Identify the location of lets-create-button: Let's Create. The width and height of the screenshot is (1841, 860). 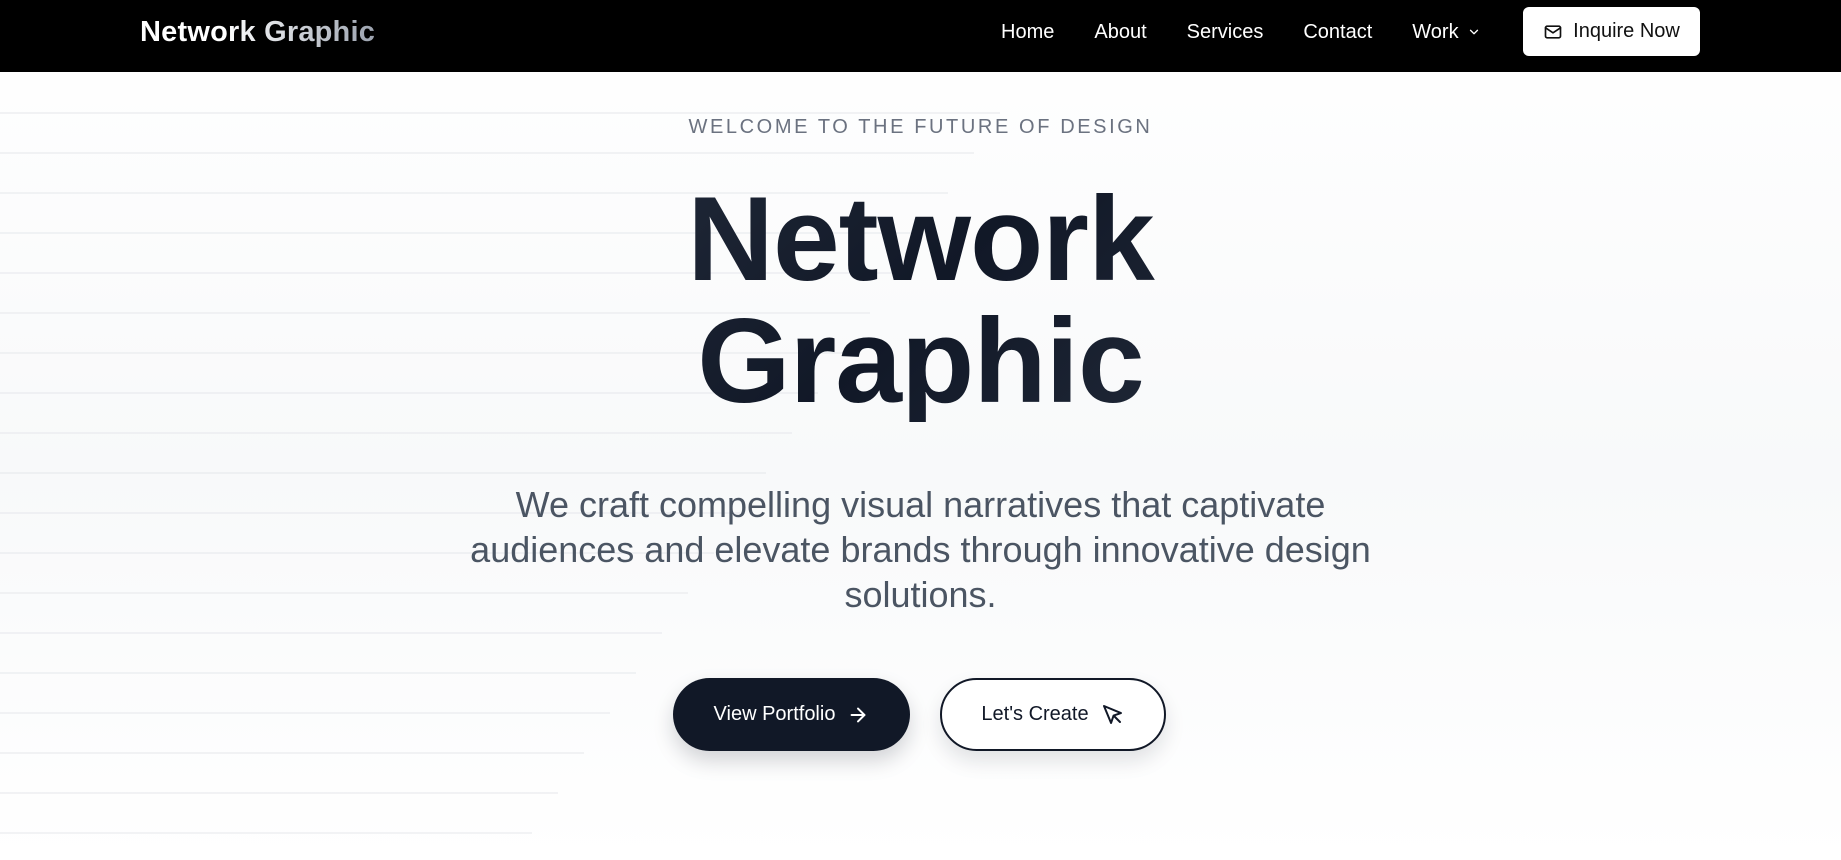
(1053, 714).